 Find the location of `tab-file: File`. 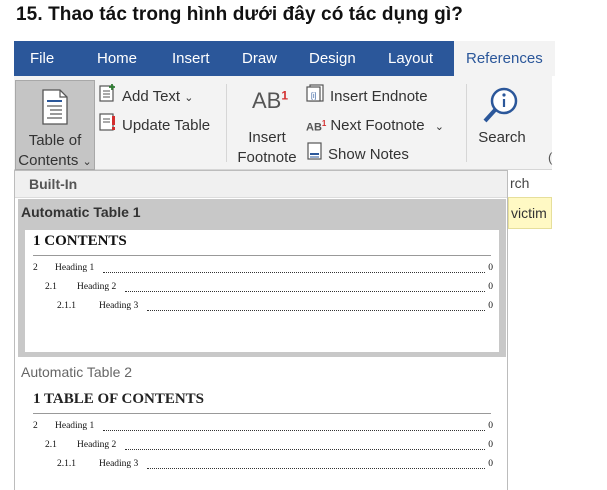

tab-file: File is located at coordinates (42, 58).